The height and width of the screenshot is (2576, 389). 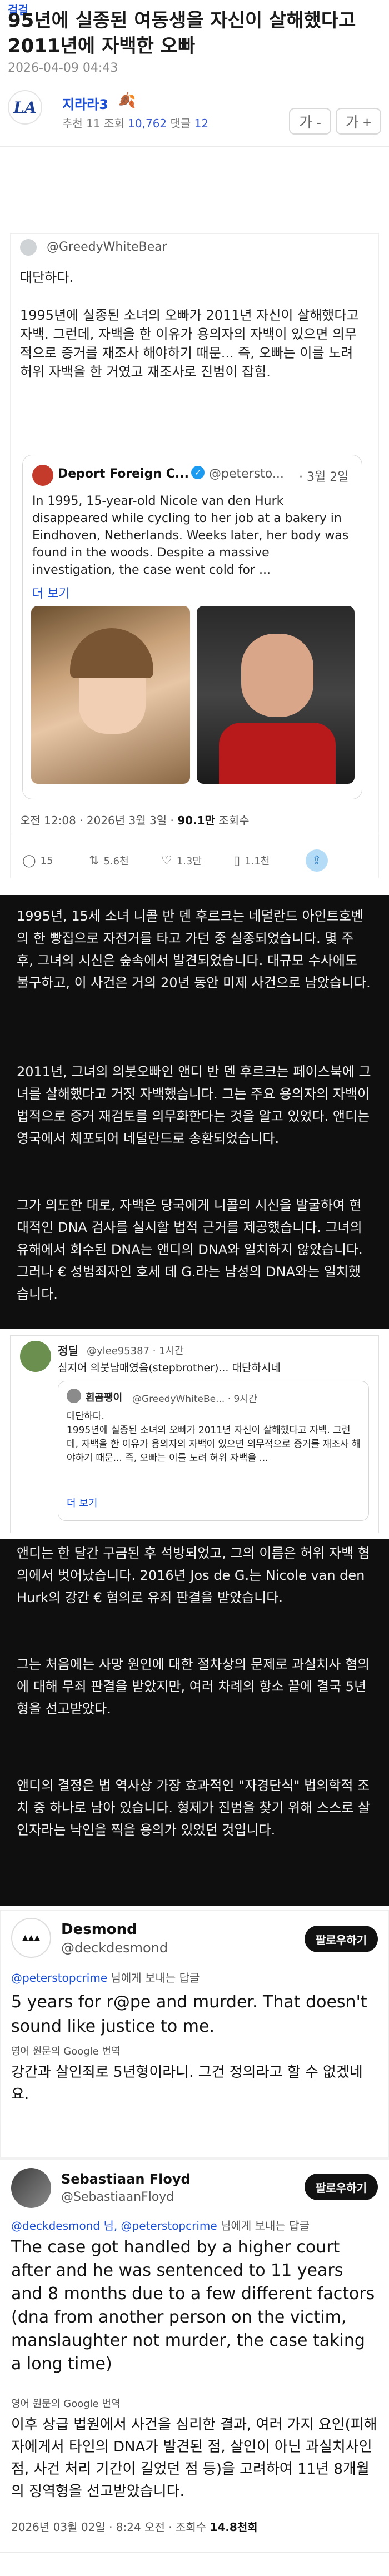 I want to click on comments-count: 12, so click(x=201, y=124).